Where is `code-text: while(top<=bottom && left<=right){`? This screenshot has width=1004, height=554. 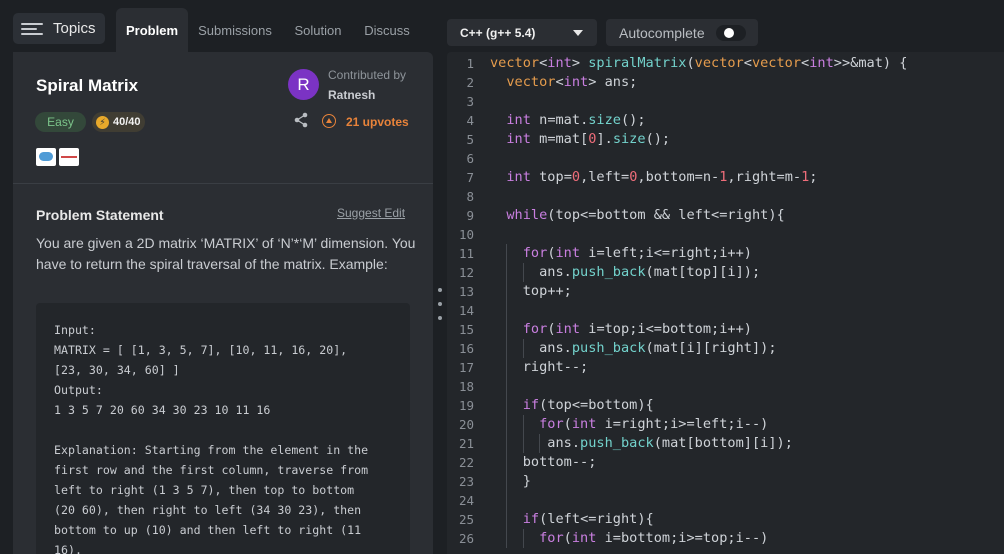 code-text: while(top<=bottom && left<=right){ is located at coordinates (637, 215).